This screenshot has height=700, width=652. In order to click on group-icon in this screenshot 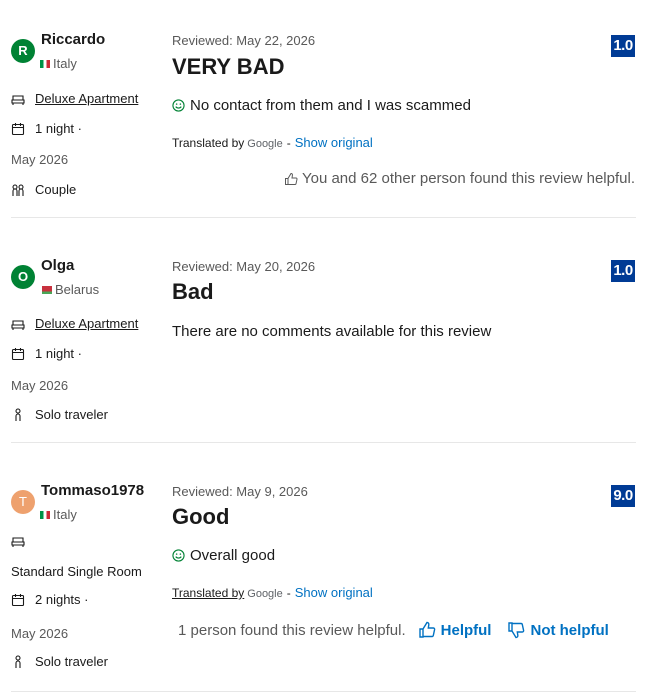, I will do `click(18, 190)`.